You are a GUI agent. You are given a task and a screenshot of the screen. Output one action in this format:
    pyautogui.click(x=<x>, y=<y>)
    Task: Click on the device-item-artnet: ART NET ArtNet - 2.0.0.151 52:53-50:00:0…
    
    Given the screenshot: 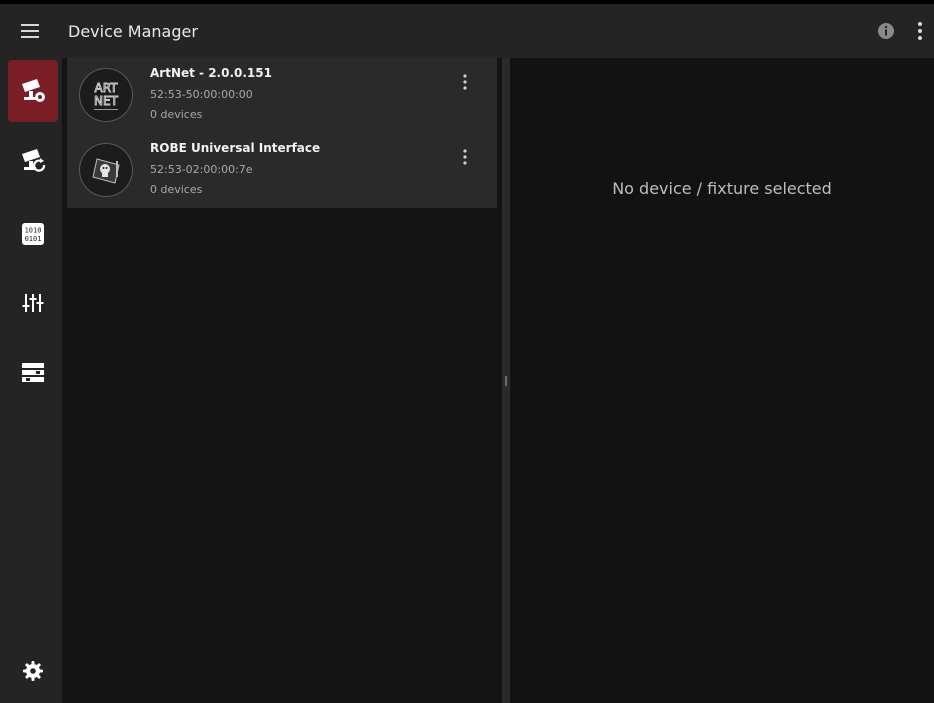 What is the action you would take?
    pyautogui.click(x=282, y=95)
    